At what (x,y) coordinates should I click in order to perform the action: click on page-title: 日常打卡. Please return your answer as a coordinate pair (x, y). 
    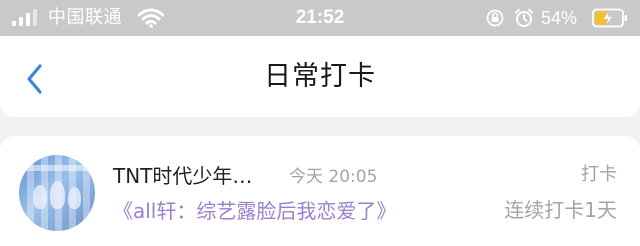
    Looking at the image, I should click on (320, 76).